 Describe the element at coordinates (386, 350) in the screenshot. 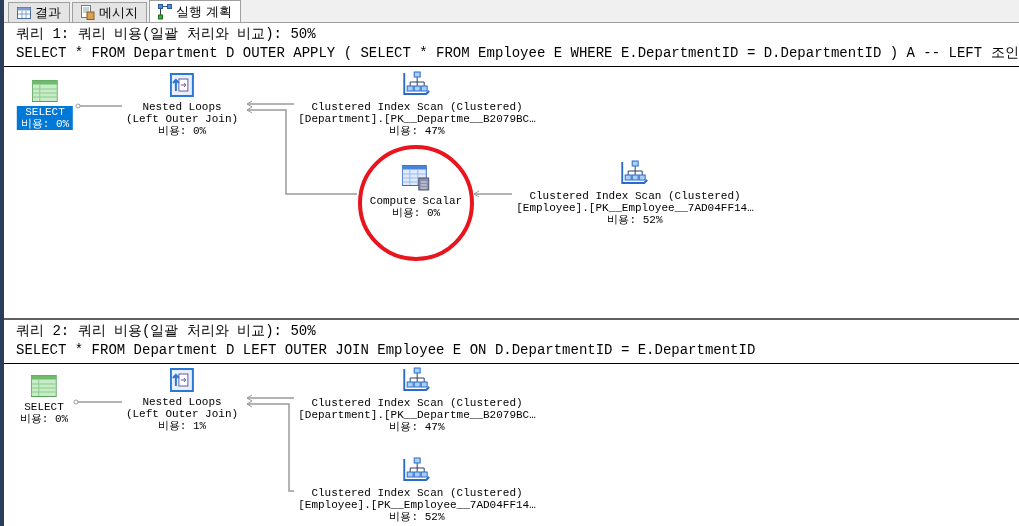

I see `query-sql-text: SELECT * FROM Department D LEFT OUTER JOIN Employee E ON D.DepartmentID = E.DepartmentID` at that location.